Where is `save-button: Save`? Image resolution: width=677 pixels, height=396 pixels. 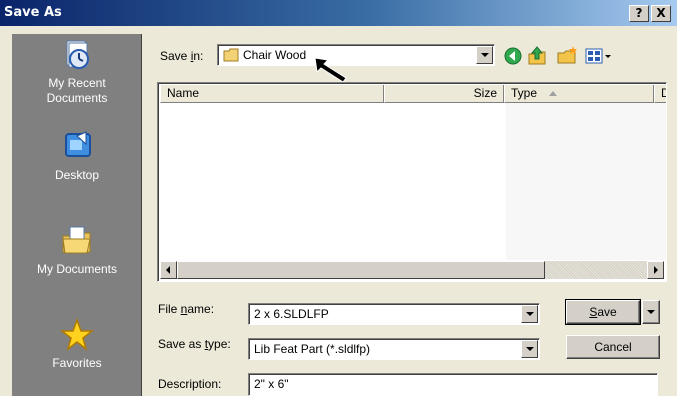 save-button: Save is located at coordinates (603, 312).